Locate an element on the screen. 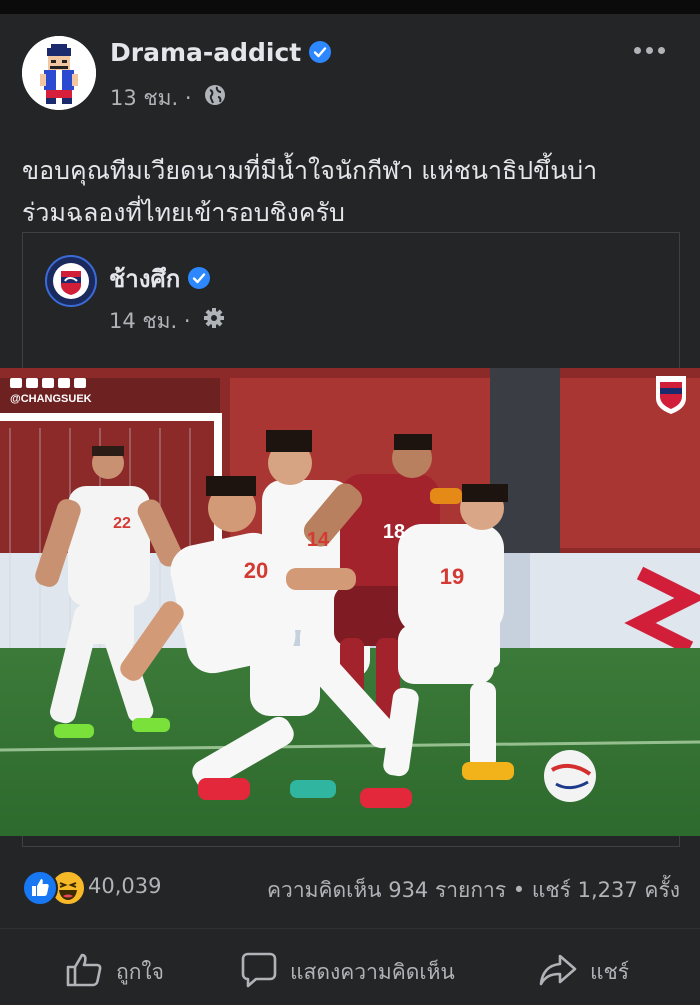  shared-post-bottom is located at coordinates (351, 841).